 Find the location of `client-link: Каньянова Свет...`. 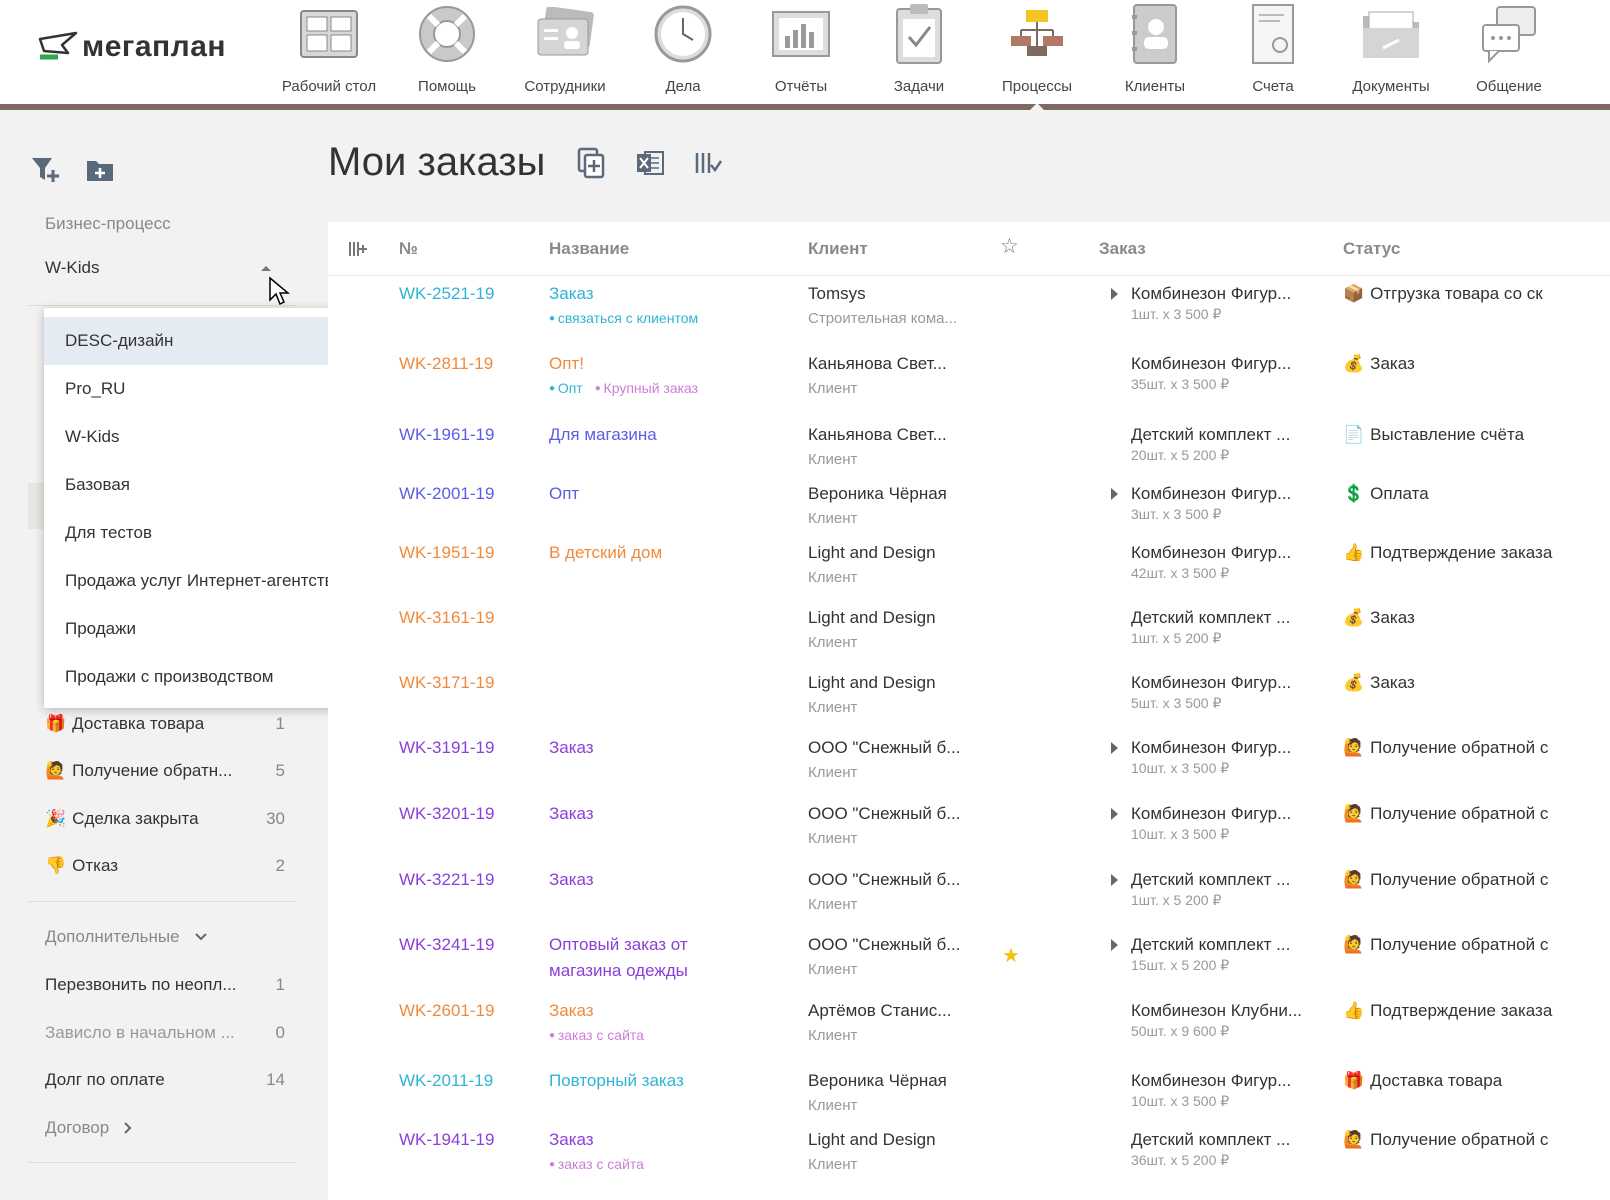

client-link: Каньянова Свет... is located at coordinates (877, 364).